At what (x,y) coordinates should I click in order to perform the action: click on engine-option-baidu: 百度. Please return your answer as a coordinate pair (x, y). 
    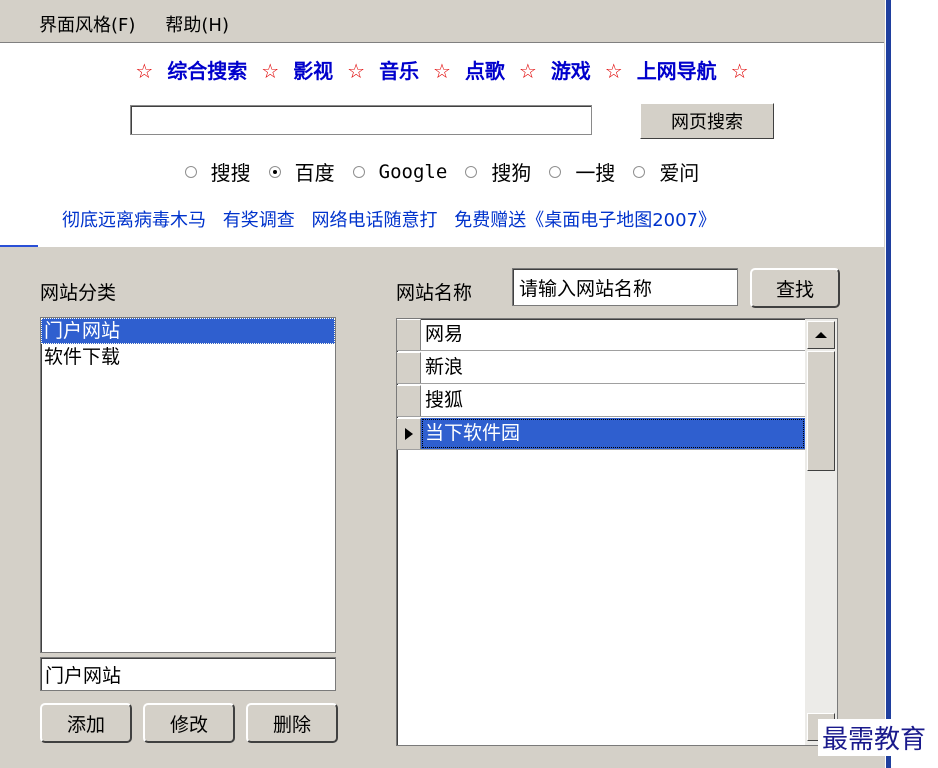
    Looking at the image, I should click on (301, 171).